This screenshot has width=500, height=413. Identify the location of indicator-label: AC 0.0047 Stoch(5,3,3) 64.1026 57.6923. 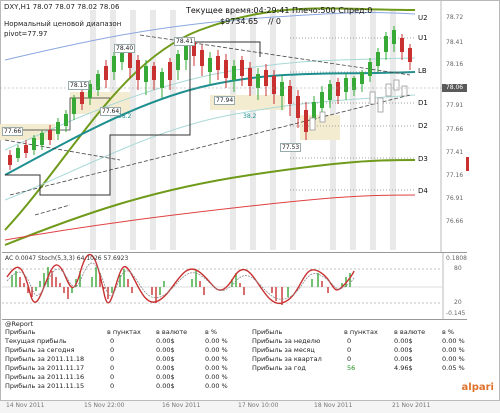
(67, 258).